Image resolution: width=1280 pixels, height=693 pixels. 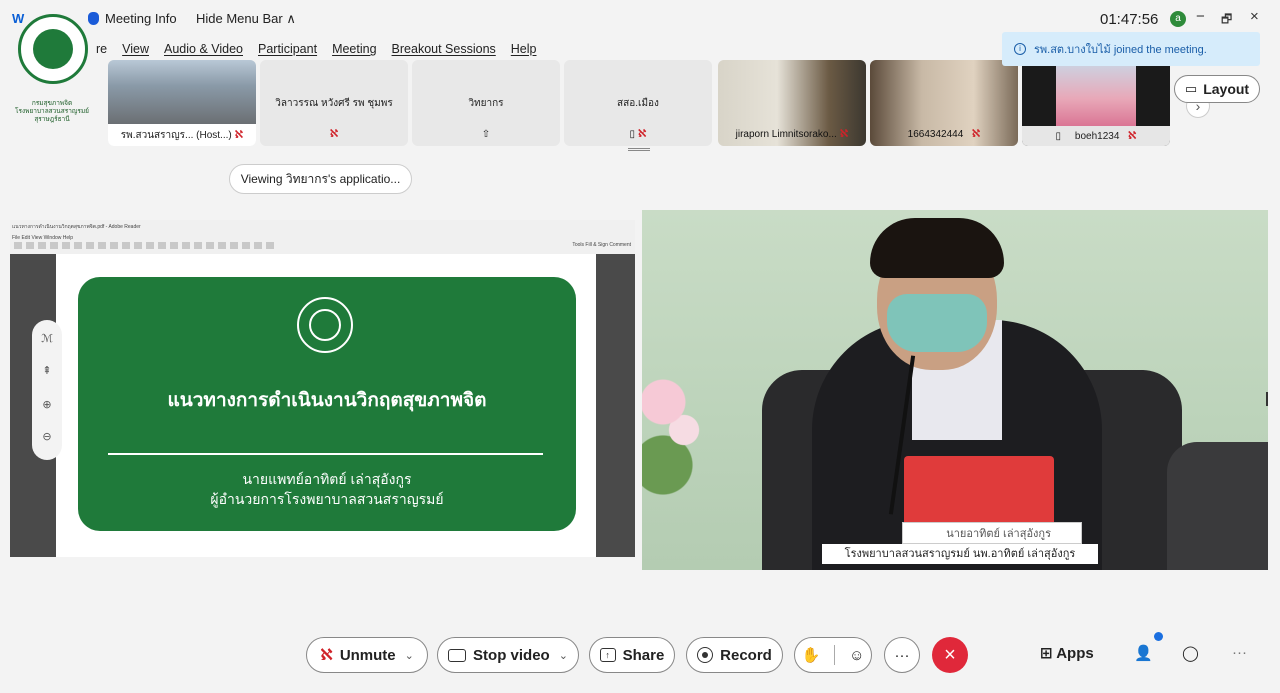 I want to click on notification-text: รพ.สต.บางใบไม้ joined the meeting., so click(x=1120, y=50).